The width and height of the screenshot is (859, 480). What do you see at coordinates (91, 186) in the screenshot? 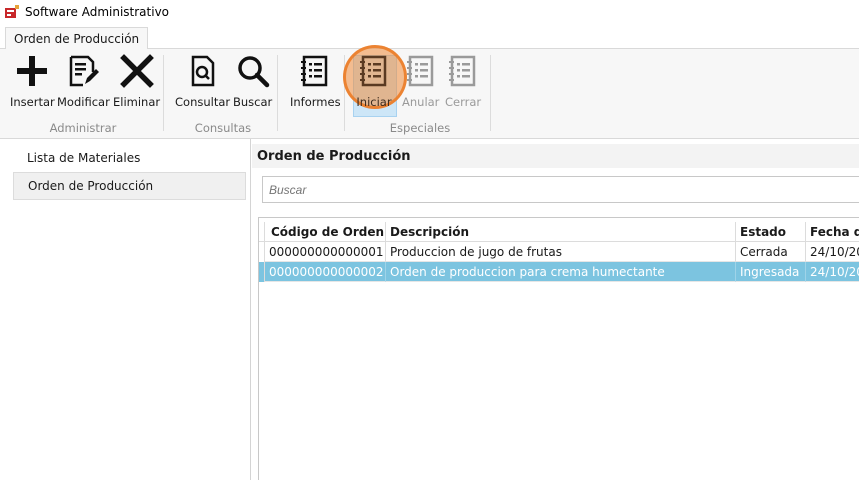
I see `sidebar-item-label: Orden de Producción` at bounding box center [91, 186].